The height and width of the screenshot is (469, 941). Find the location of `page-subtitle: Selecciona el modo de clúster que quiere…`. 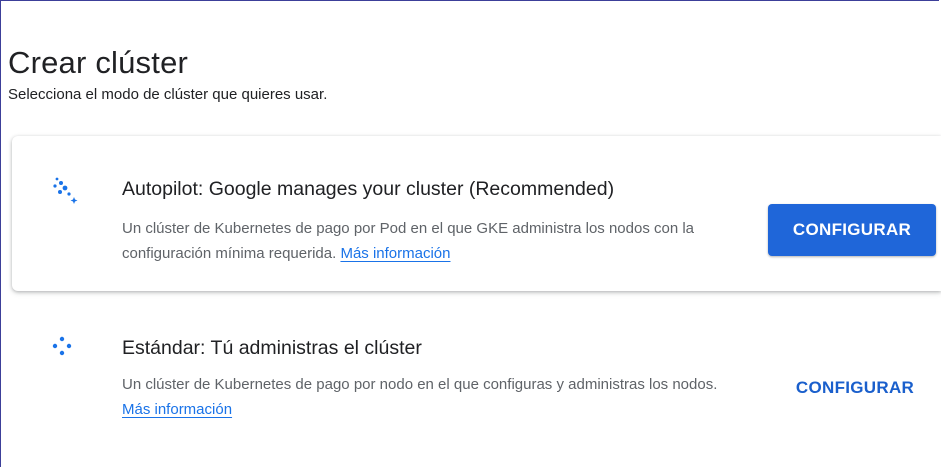

page-subtitle: Selecciona el modo de clúster que quiere… is located at coordinates (168, 94).